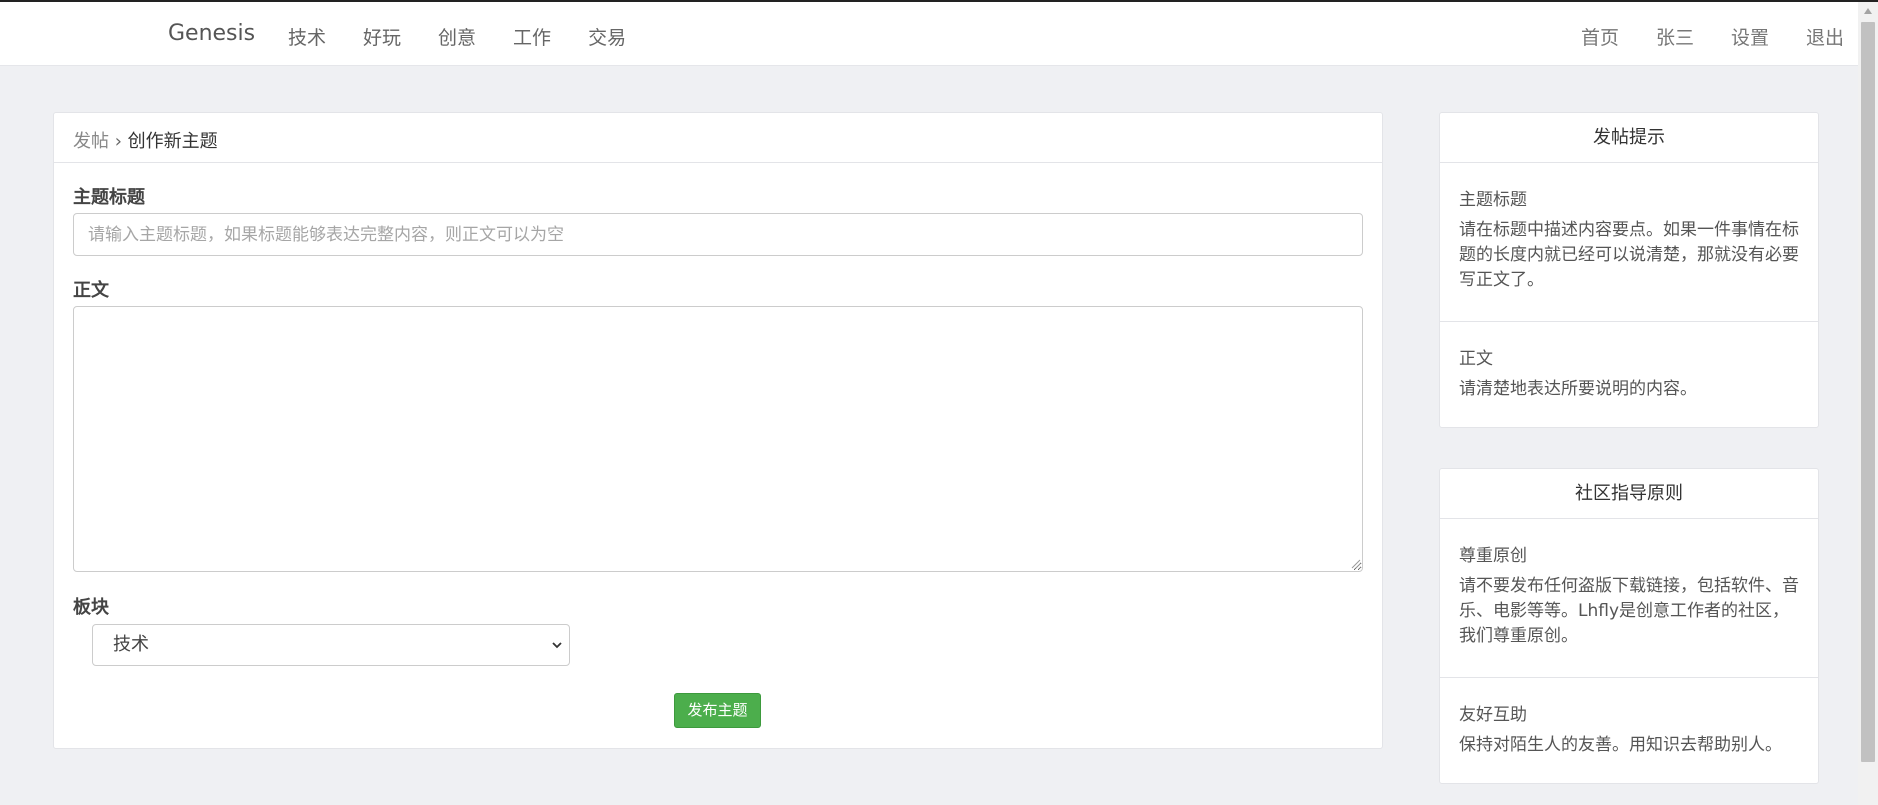 The height and width of the screenshot is (805, 1878). Describe the element at coordinates (557, 645) in the screenshot. I see `chevron-down-icon` at that location.